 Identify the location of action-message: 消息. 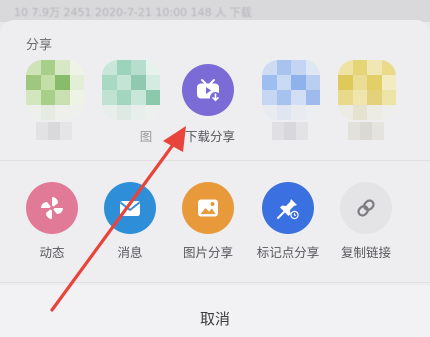
(131, 225).